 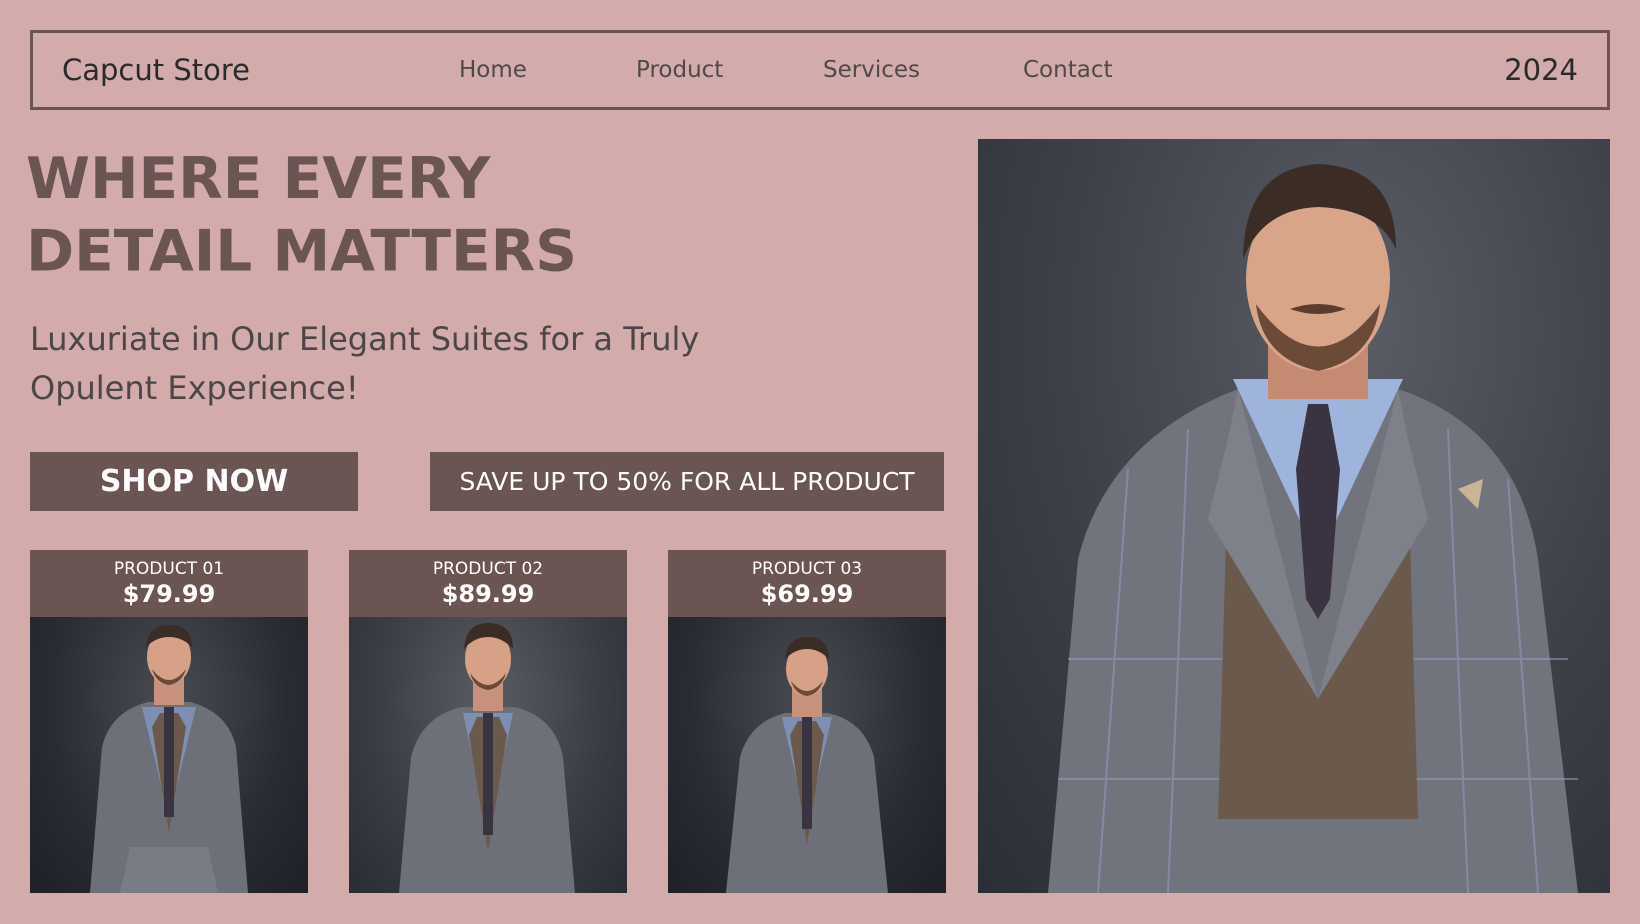 I want to click on product-card-header: PRODUCT 02 $89.99, so click(x=488, y=583).